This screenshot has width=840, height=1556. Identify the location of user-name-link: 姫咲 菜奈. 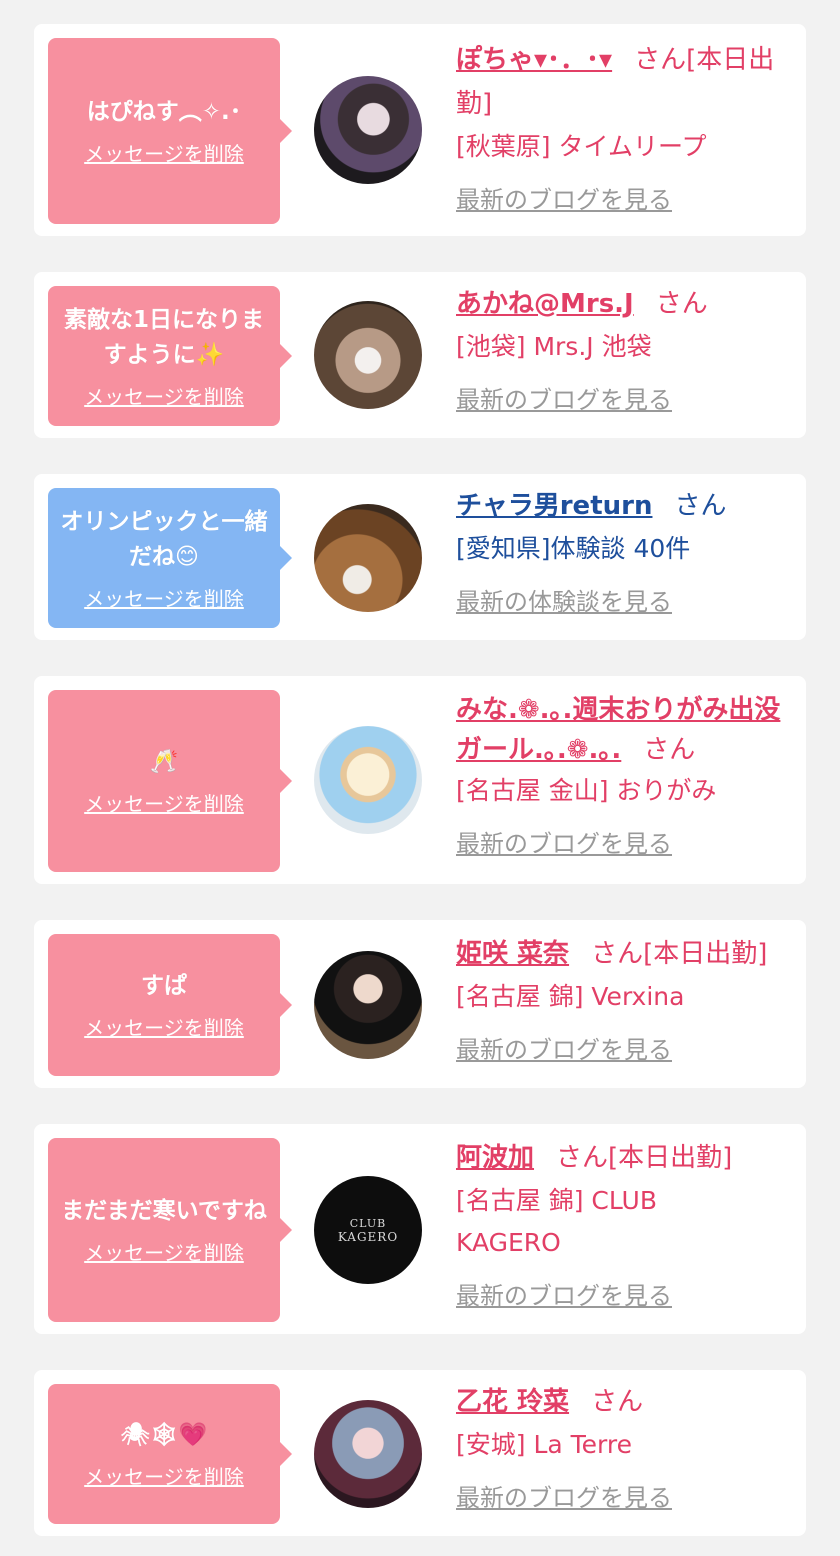
(512, 954).